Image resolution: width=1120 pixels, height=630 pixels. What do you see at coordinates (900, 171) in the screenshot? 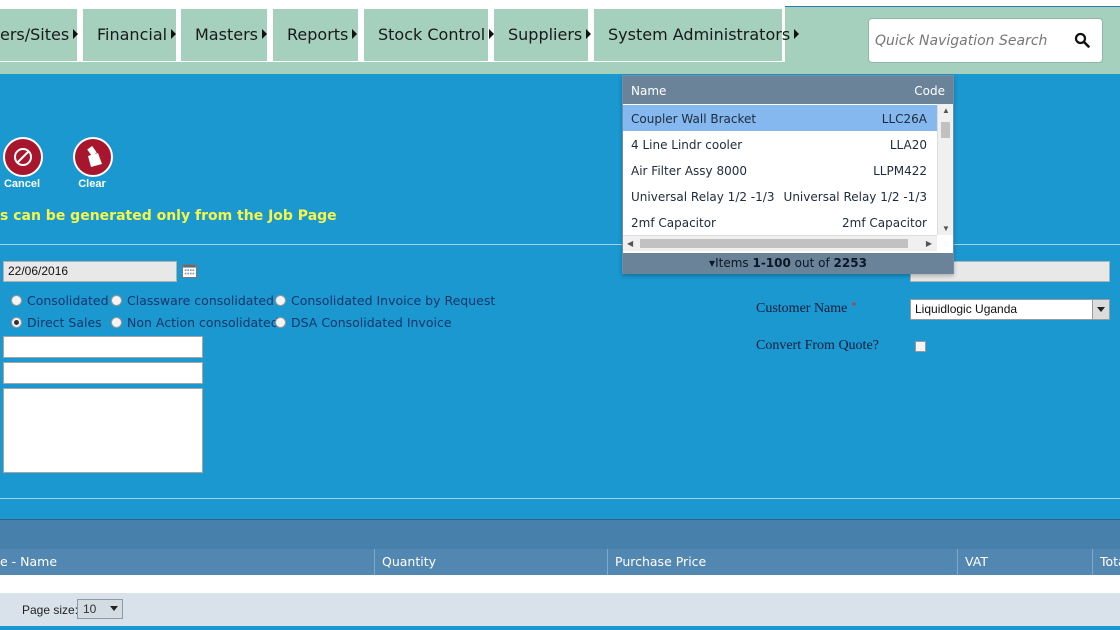
I see `dropdown-item-code: LLPM422` at bounding box center [900, 171].